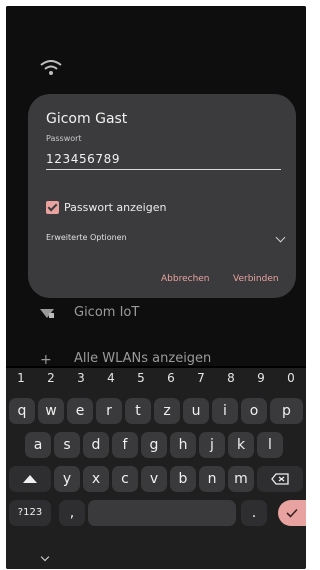  What do you see at coordinates (86, 237) in the screenshot?
I see `advanced-options-toggle: Erweiterte Optionen` at bounding box center [86, 237].